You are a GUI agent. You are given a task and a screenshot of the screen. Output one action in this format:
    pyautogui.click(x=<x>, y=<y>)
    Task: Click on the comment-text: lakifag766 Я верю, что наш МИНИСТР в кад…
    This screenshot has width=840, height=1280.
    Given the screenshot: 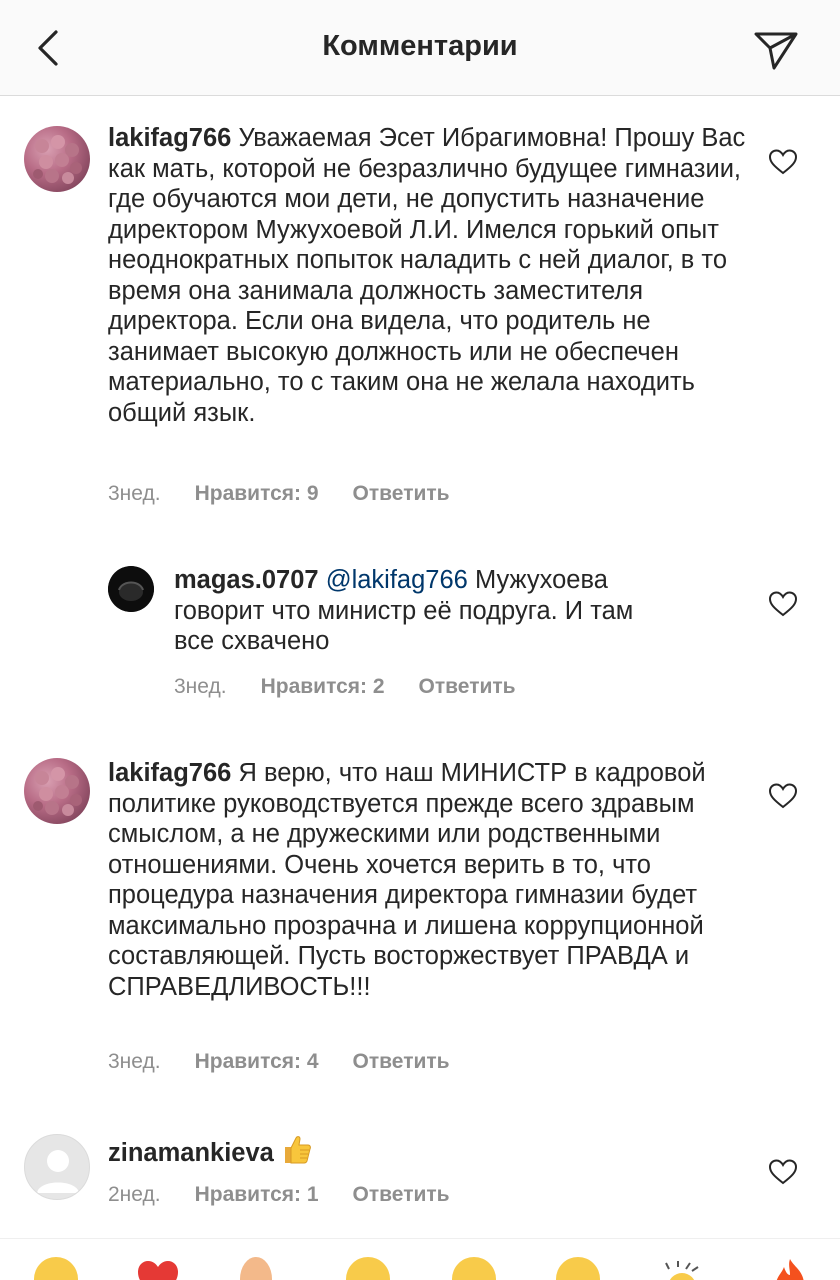 What is the action you would take?
    pyautogui.click(x=428, y=880)
    